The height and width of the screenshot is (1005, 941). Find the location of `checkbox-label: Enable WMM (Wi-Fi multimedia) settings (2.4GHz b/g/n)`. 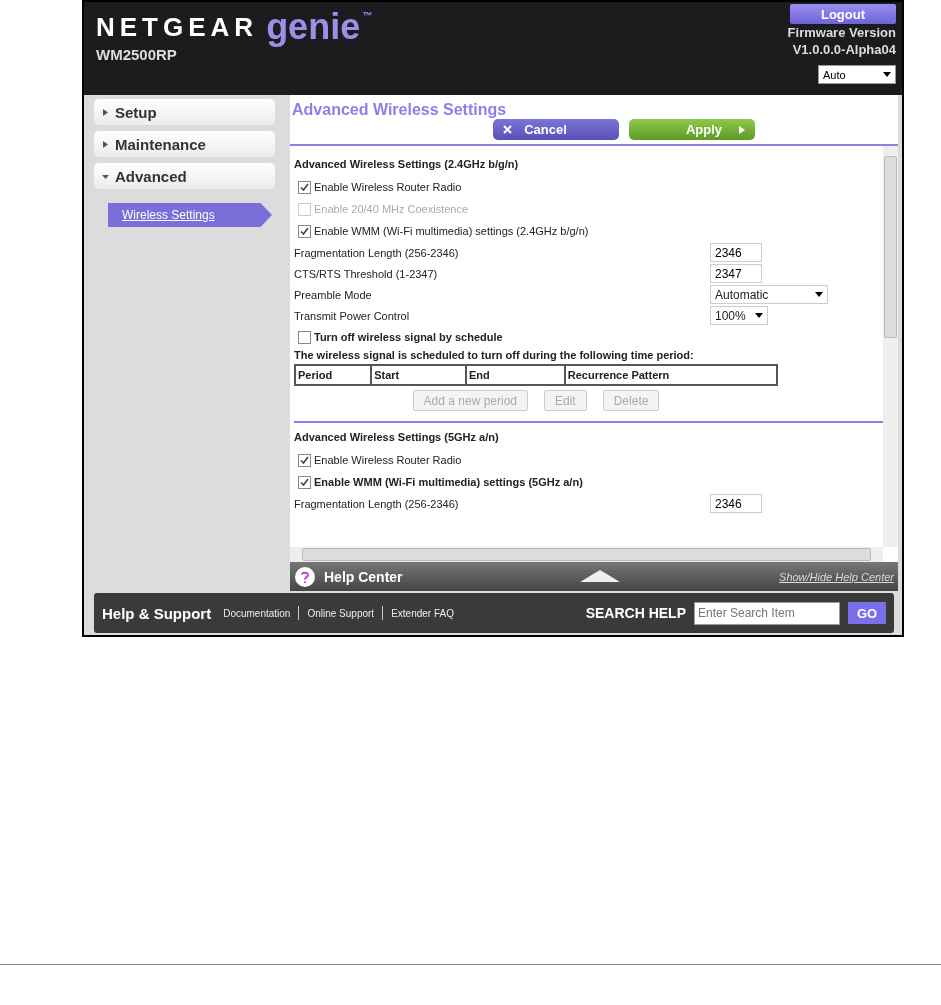

checkbox-label: Enable WMM (Wi-Fi multimedia) settings (2.4GHz b/g/n) is located at coordinates (451, 231).